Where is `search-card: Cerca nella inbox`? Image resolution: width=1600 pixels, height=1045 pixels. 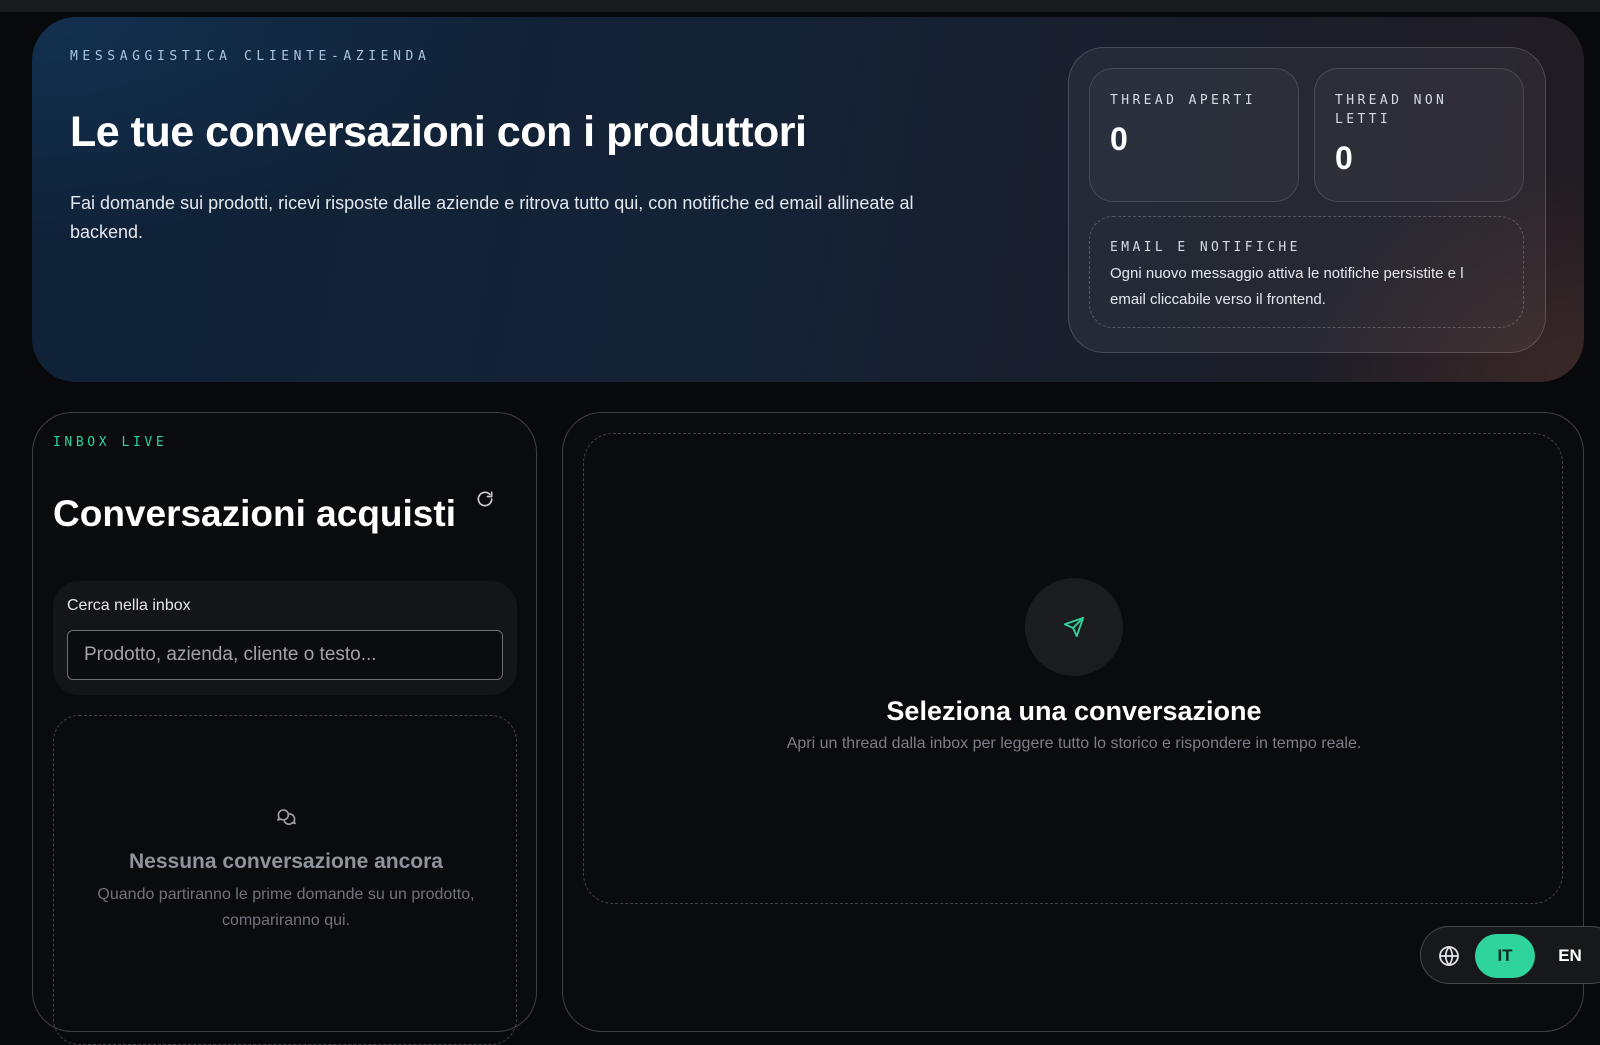
search-card: Cerca nella inbox is located at coordinates (285, 638).